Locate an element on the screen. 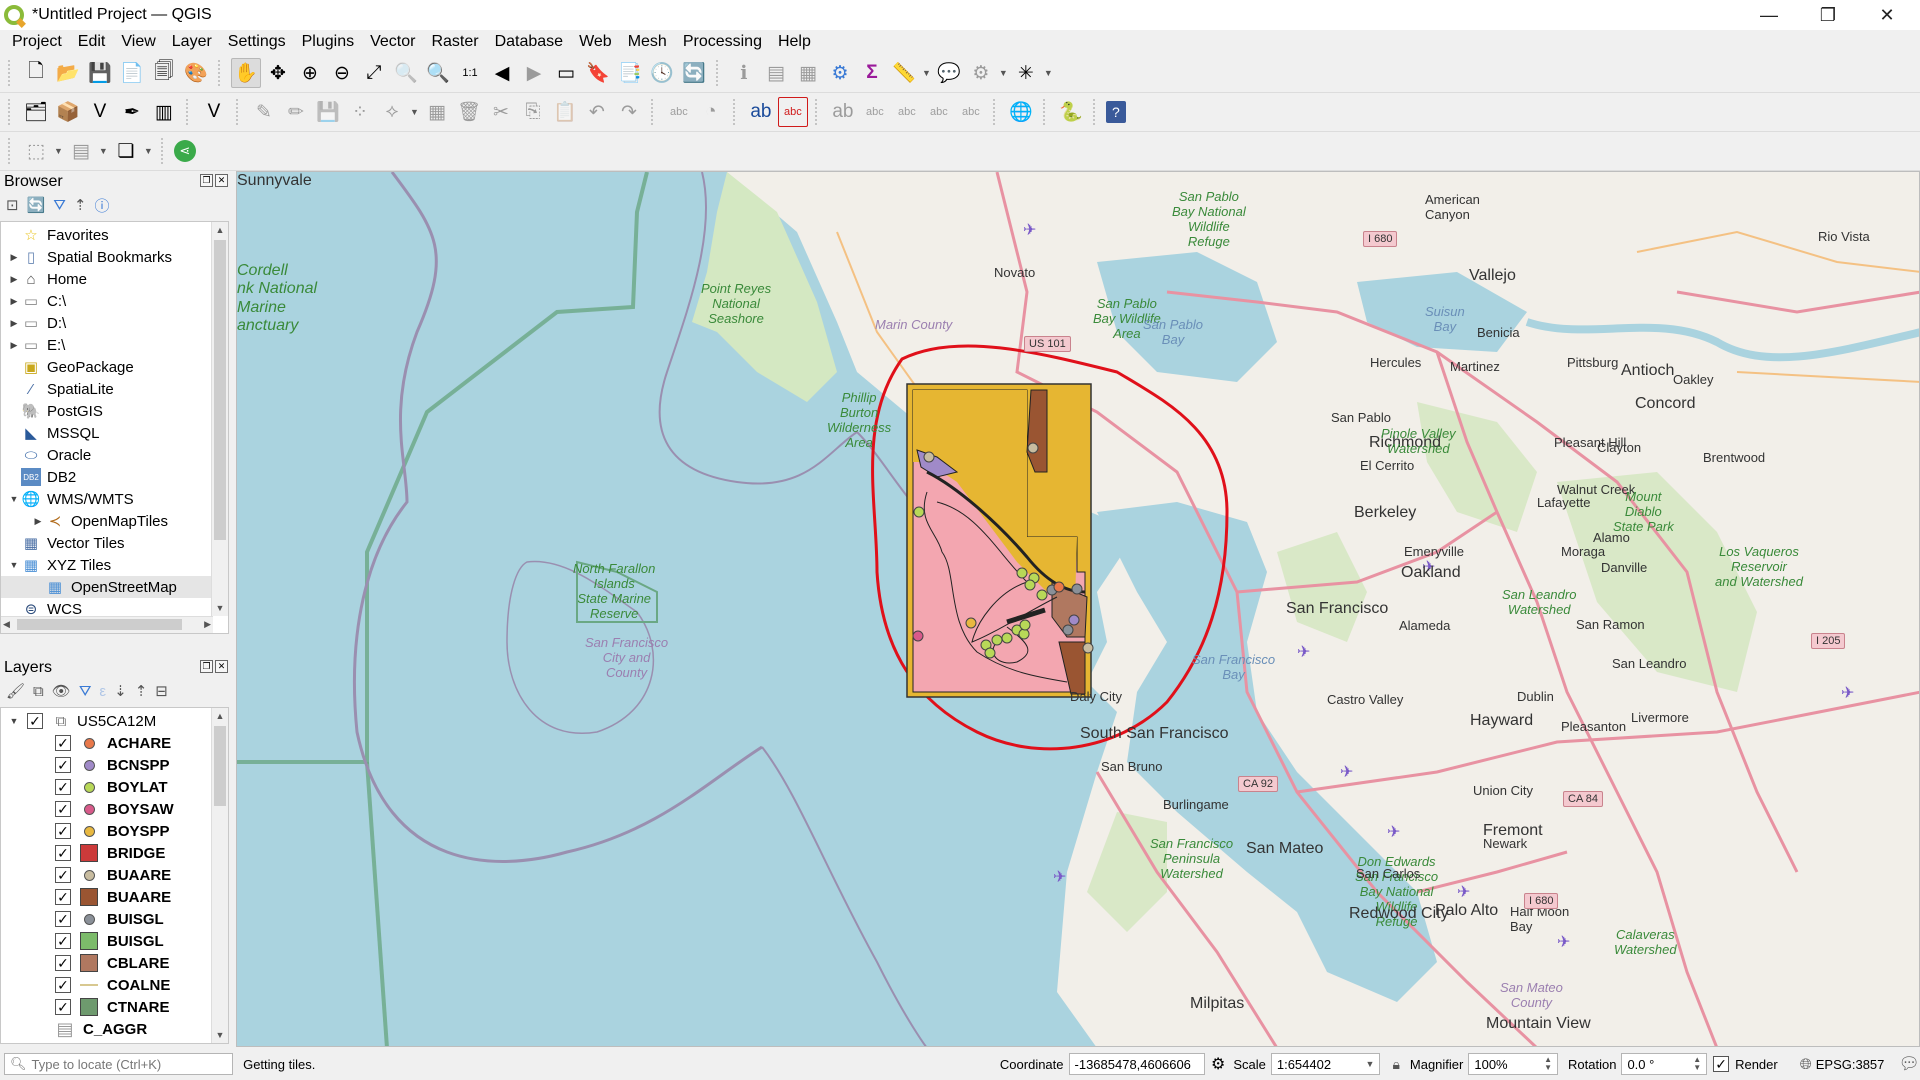 This screenshot has height=1080, width=1920. help-icon: ? is located at coordinates (1115, 112).